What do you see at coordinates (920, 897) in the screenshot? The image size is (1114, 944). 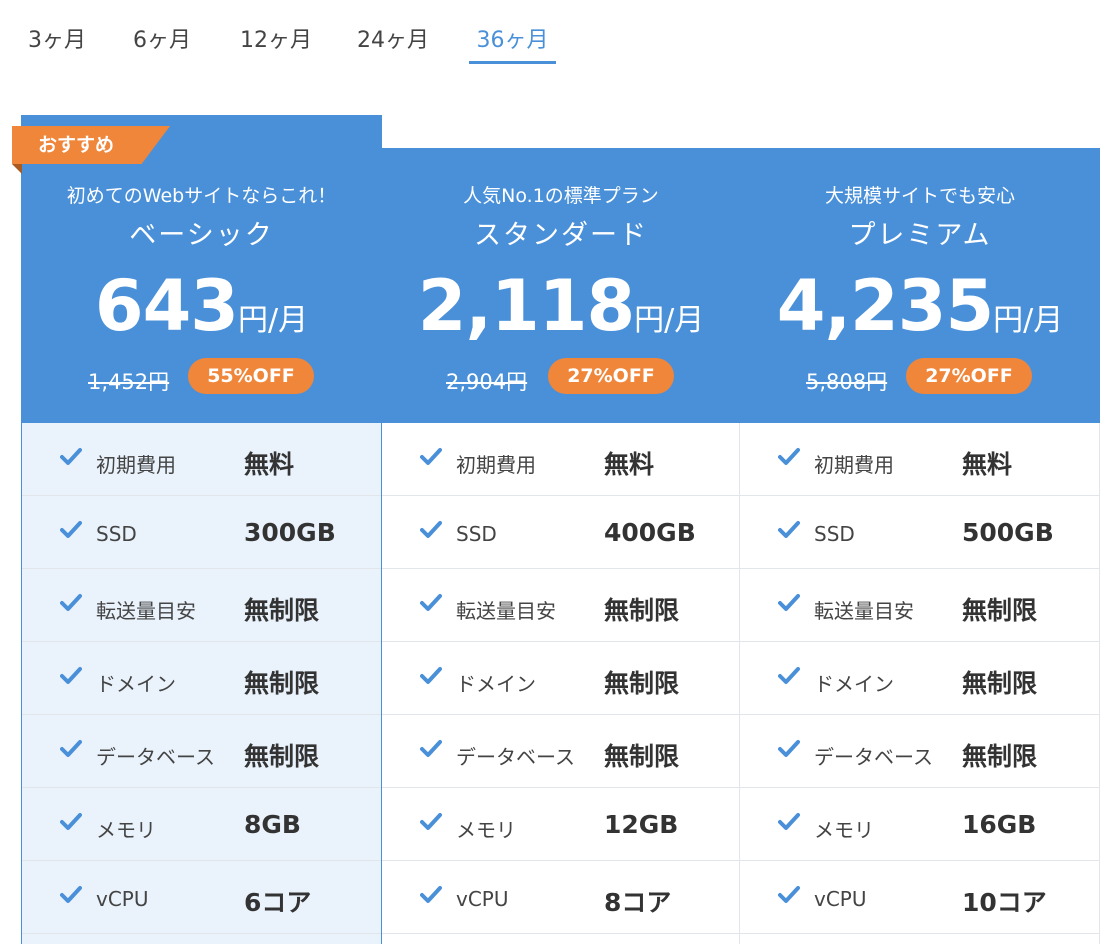 I see `feature-row: vCPU 10コア` at bounding box center [920, 897].